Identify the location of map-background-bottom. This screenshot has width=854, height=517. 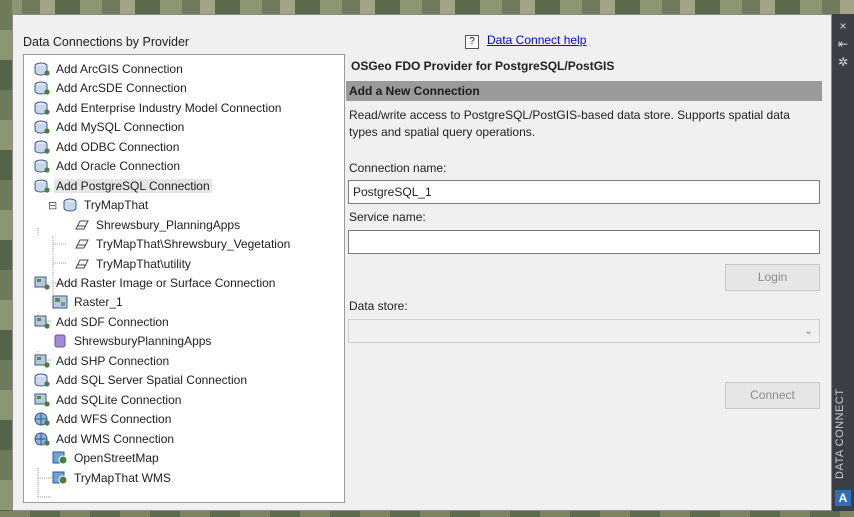
(427, 514).